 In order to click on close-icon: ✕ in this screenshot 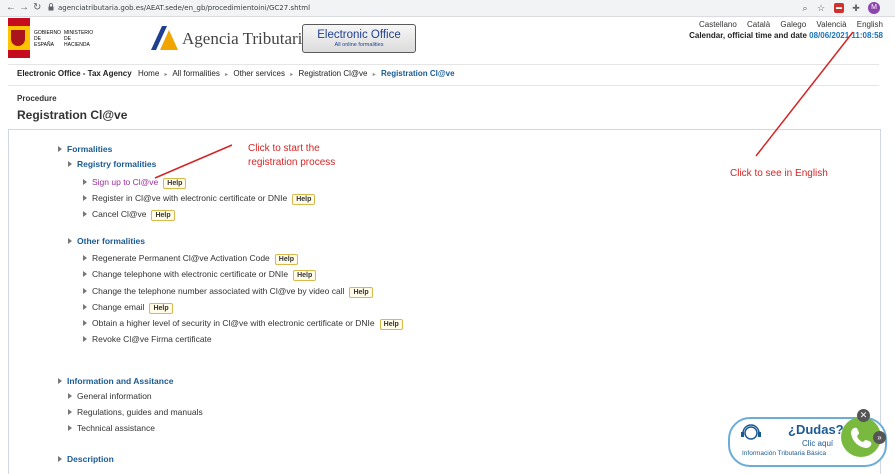, I will do `click(863, 415)`.